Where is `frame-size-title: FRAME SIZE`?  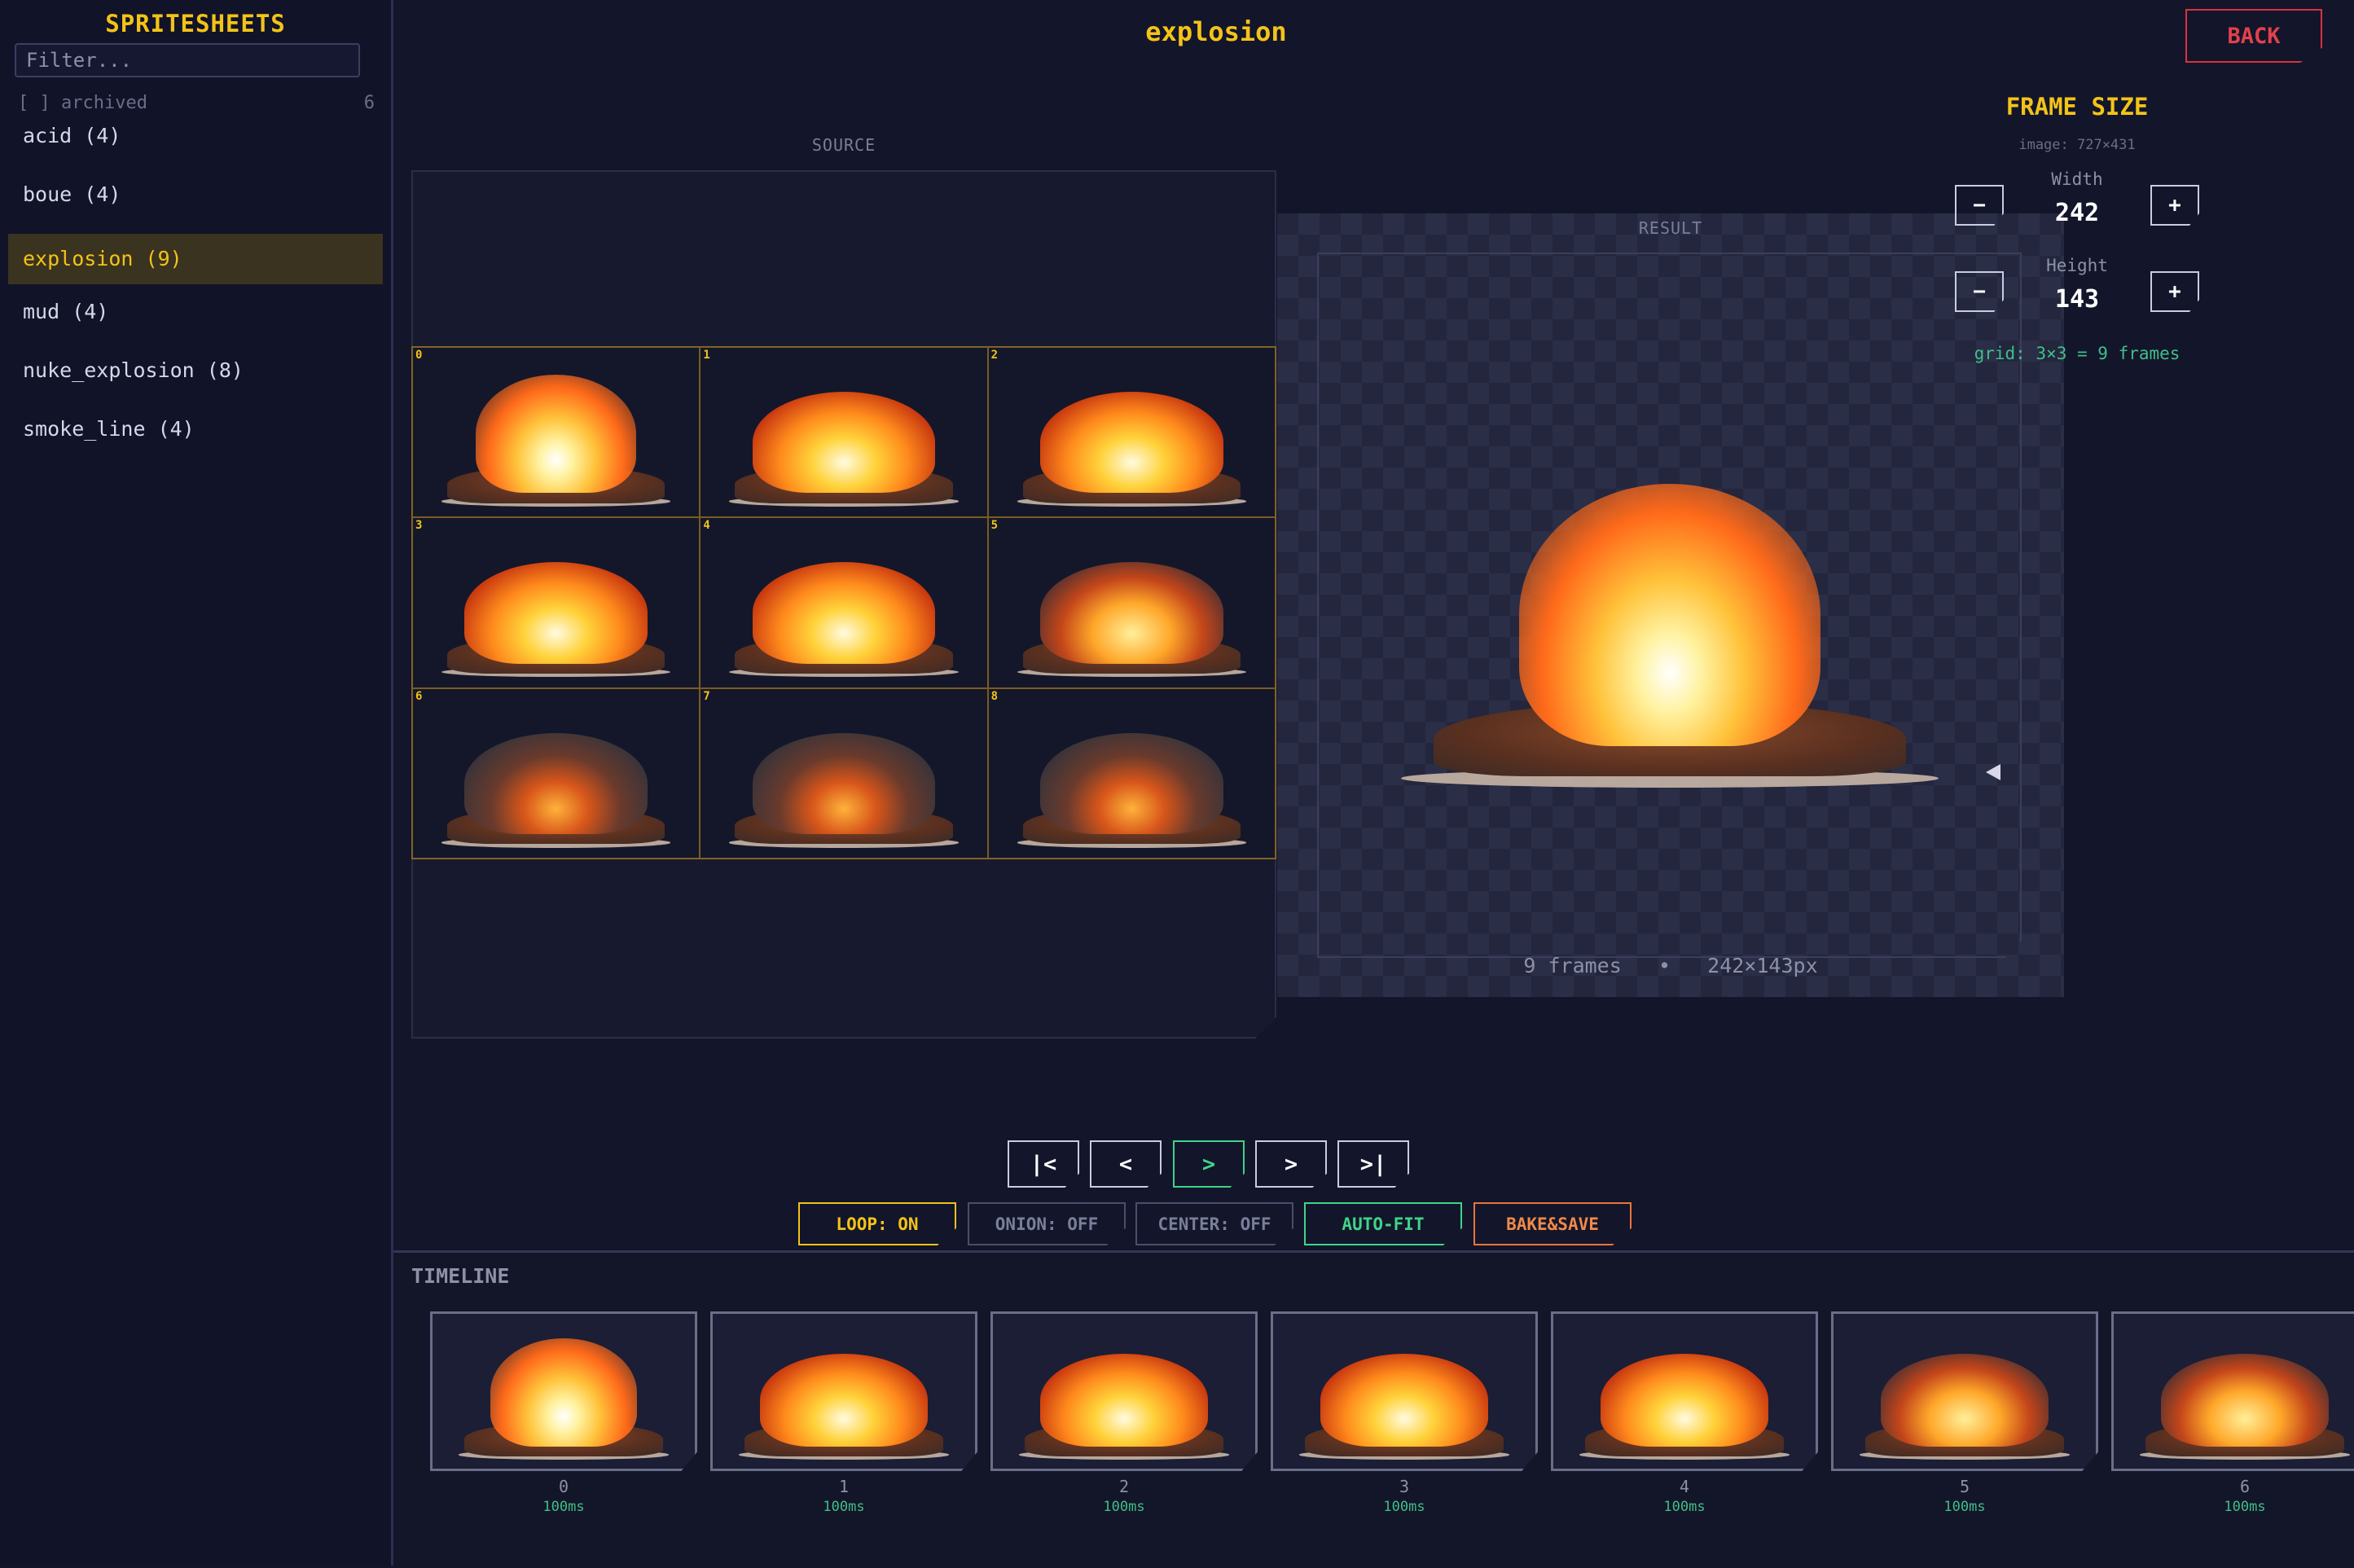
frame-size-title: FRAME SIZE is located at coordinates (2077, 107).